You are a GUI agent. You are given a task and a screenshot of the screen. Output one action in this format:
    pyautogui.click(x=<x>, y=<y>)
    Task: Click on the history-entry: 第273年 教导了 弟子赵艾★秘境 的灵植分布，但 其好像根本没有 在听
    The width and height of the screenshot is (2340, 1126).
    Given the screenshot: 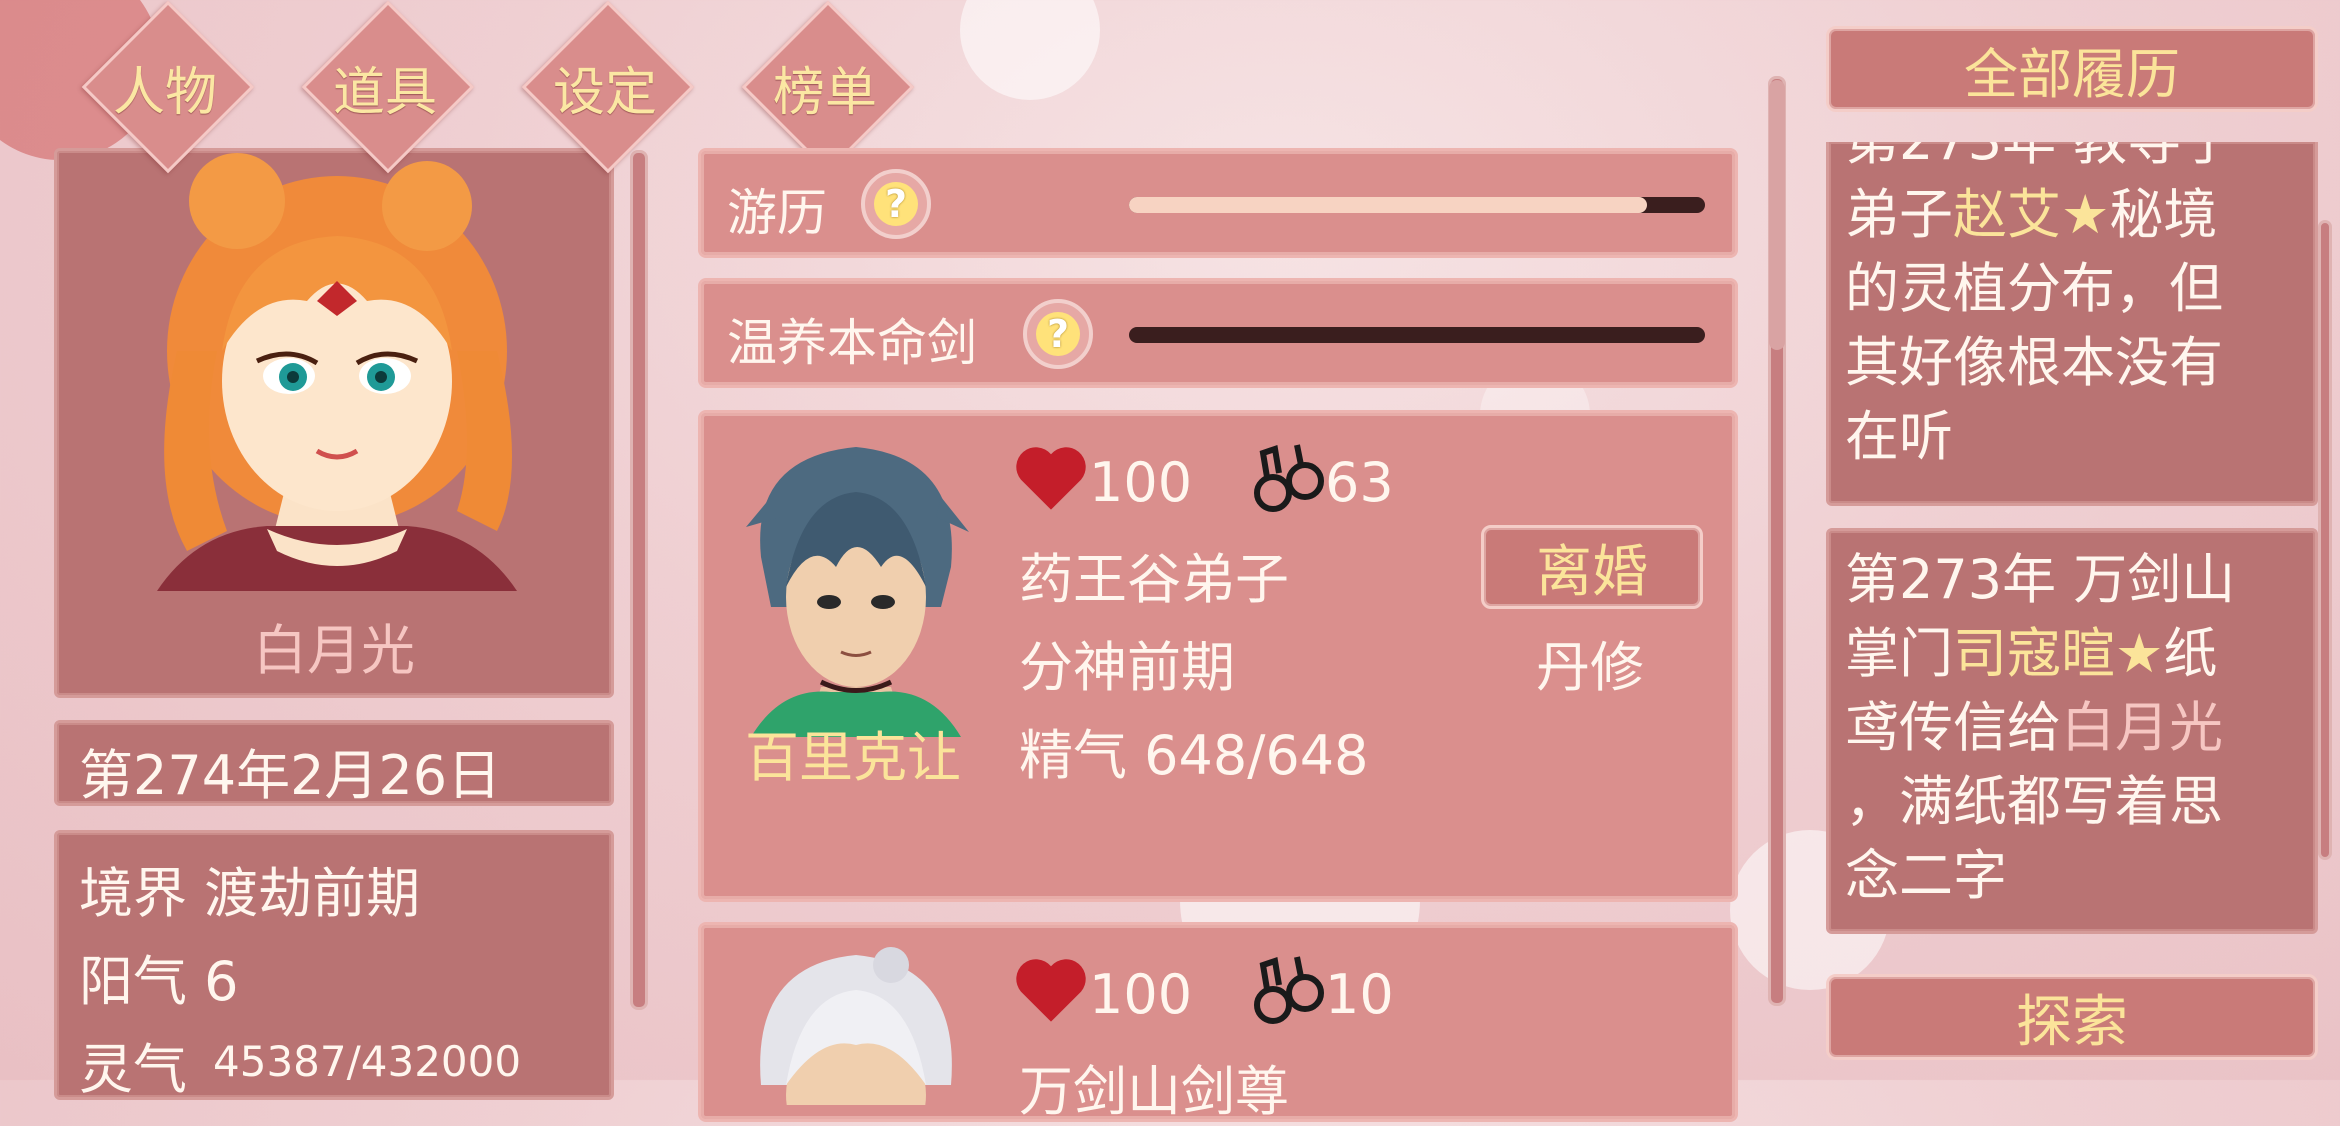 What is the action you would take?
    pyautogui.click(x=2072, y=324)
    